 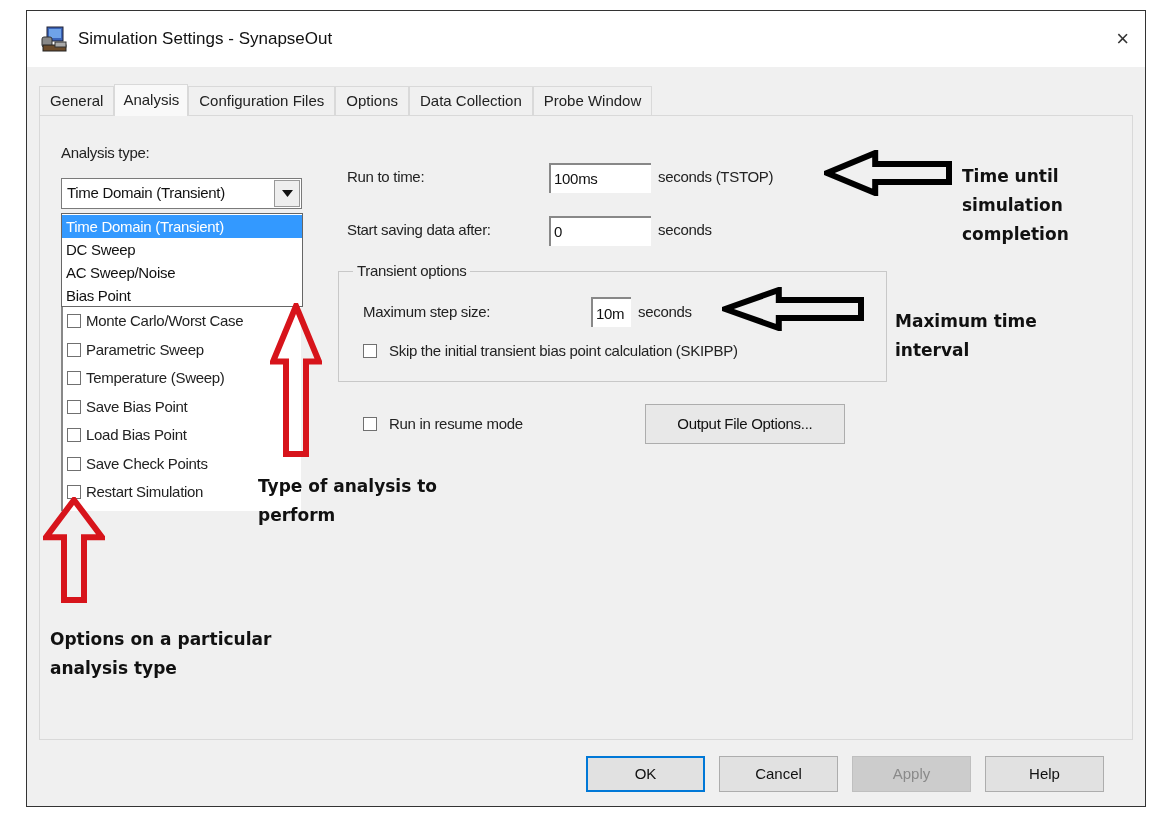 I want to click on tab: Configuration Files, so click(x=262, y=100).